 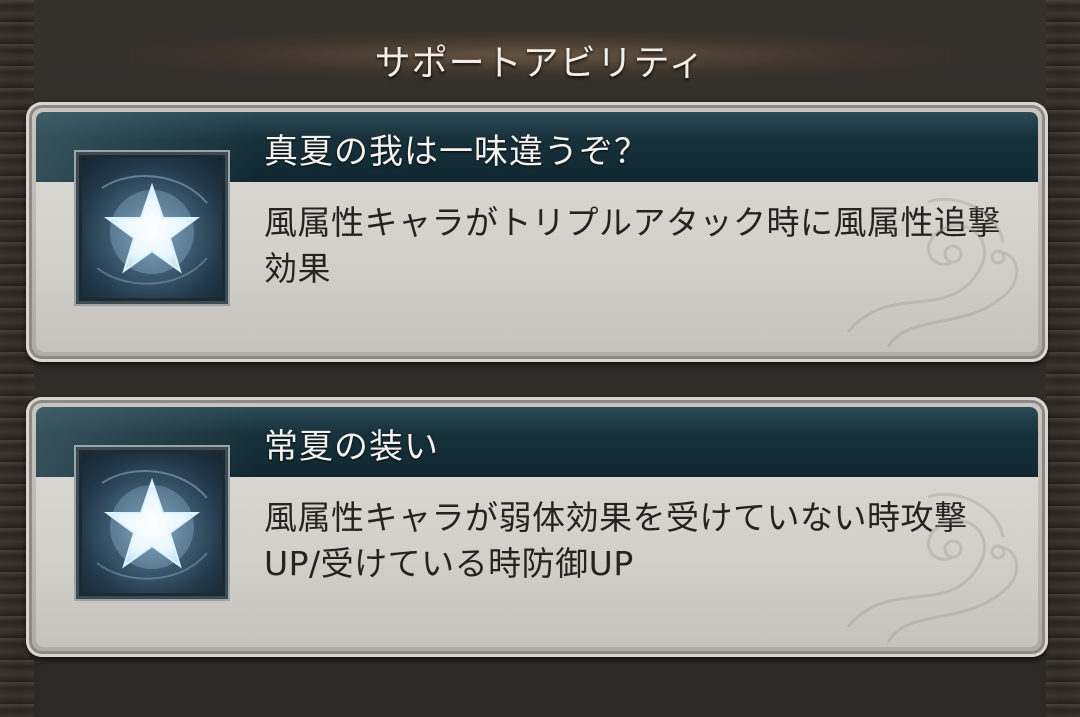 What do you see at coordinates (540, 63) in the screenshot?
I see `section-title: サポートアビリティ` at bounding box center [540, 63].